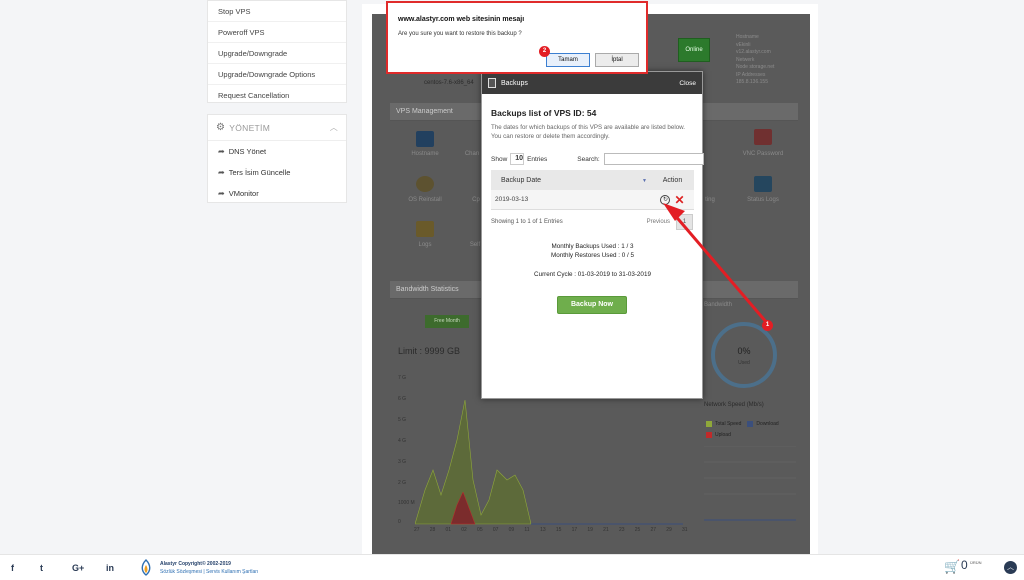 The height and width of the screenshot is (580, 1024). What do you see at coordinates (744, 351) in the screenshot?
I see `donut-value: 0%` at bounding box center [744, 351].